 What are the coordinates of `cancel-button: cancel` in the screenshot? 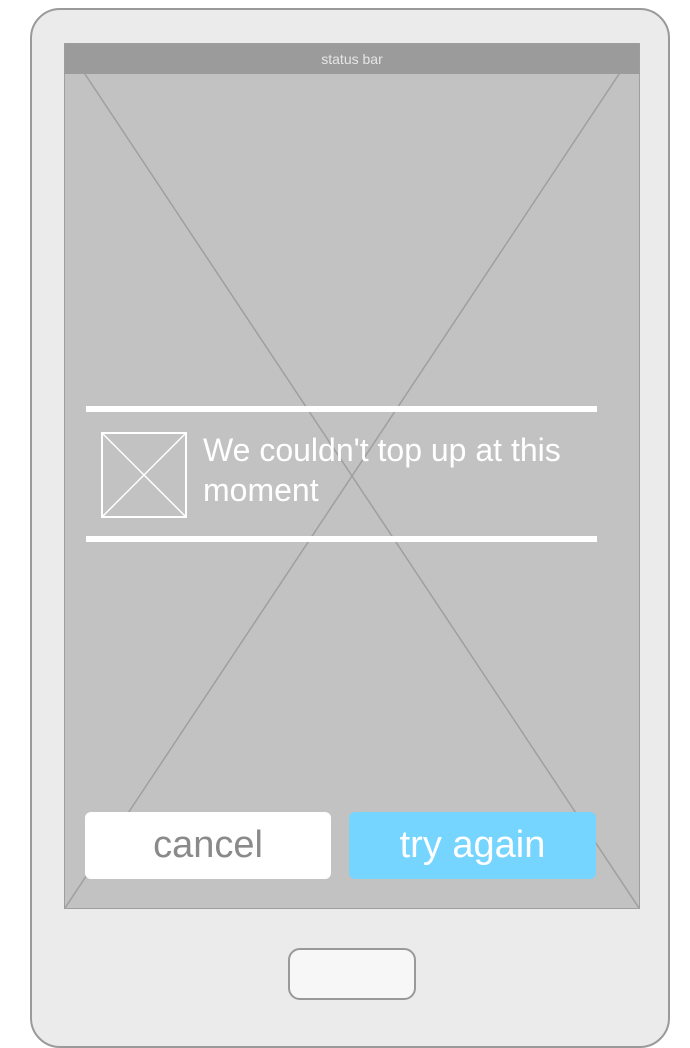 It's located at (208, 845).